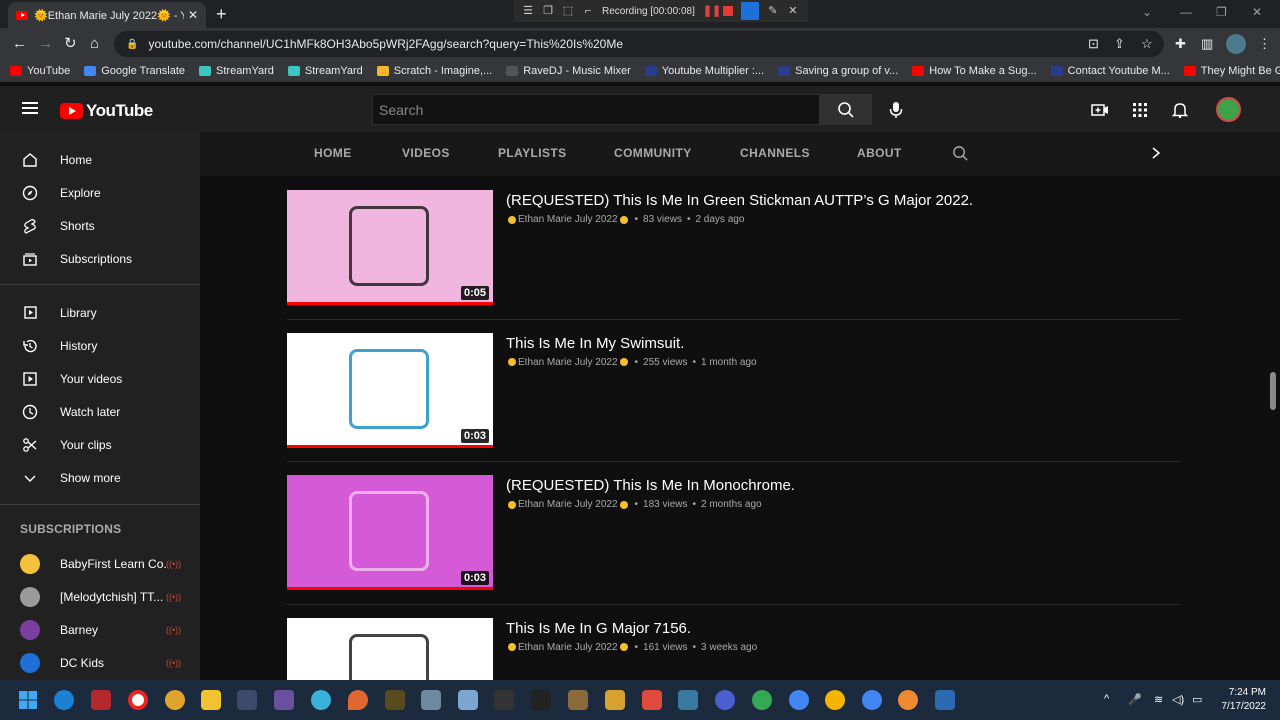 The width and height of the screenshot is (1280, 720). What do you see at coordinates (390, 648) in the screenshot?
I see `video-thumbnail` at bounding box center [390, 648].